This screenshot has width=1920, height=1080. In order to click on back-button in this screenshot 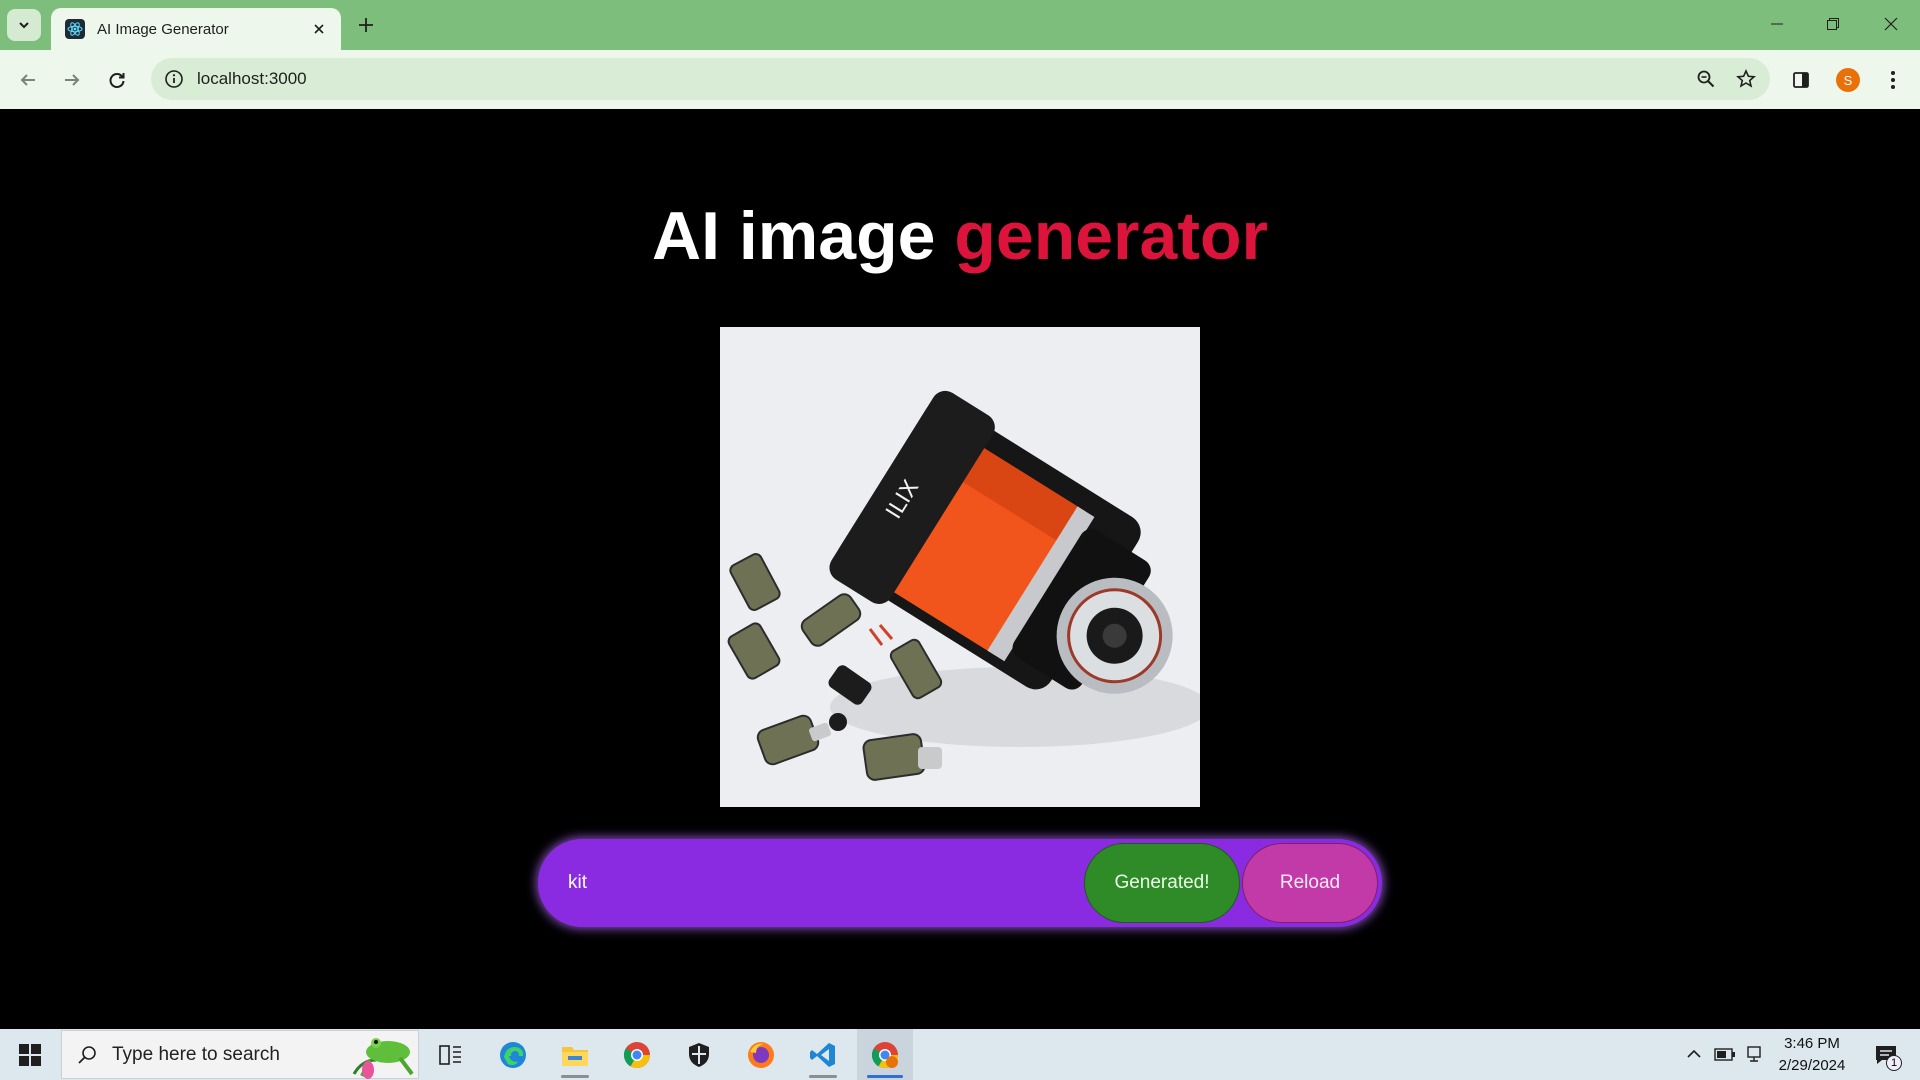, I will do `click(28, 80)`.